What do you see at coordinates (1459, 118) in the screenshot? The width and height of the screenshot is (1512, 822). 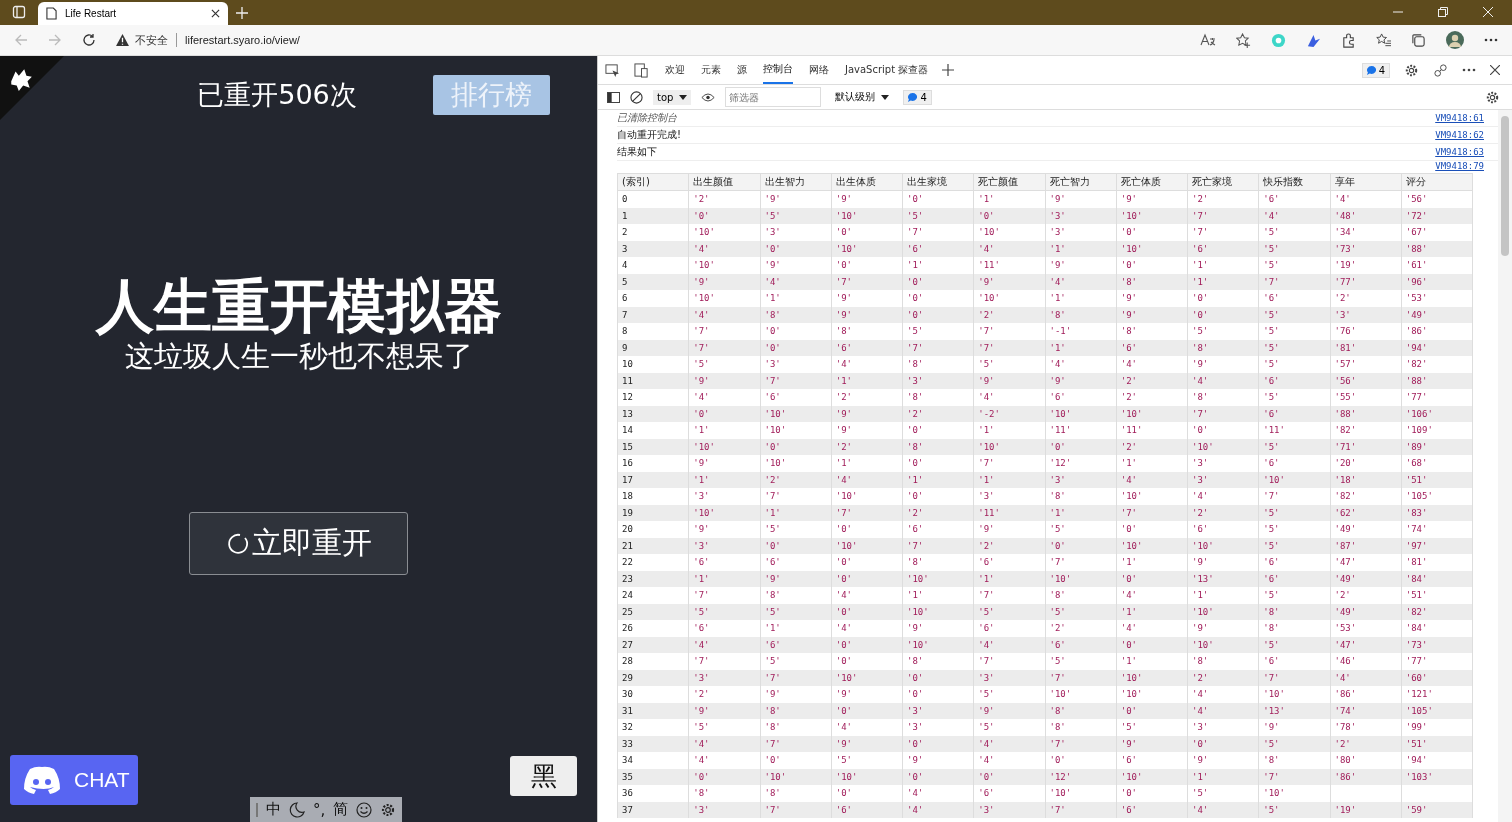 I see `source-link: VM9418:61` at bounding box center [1459, 118].